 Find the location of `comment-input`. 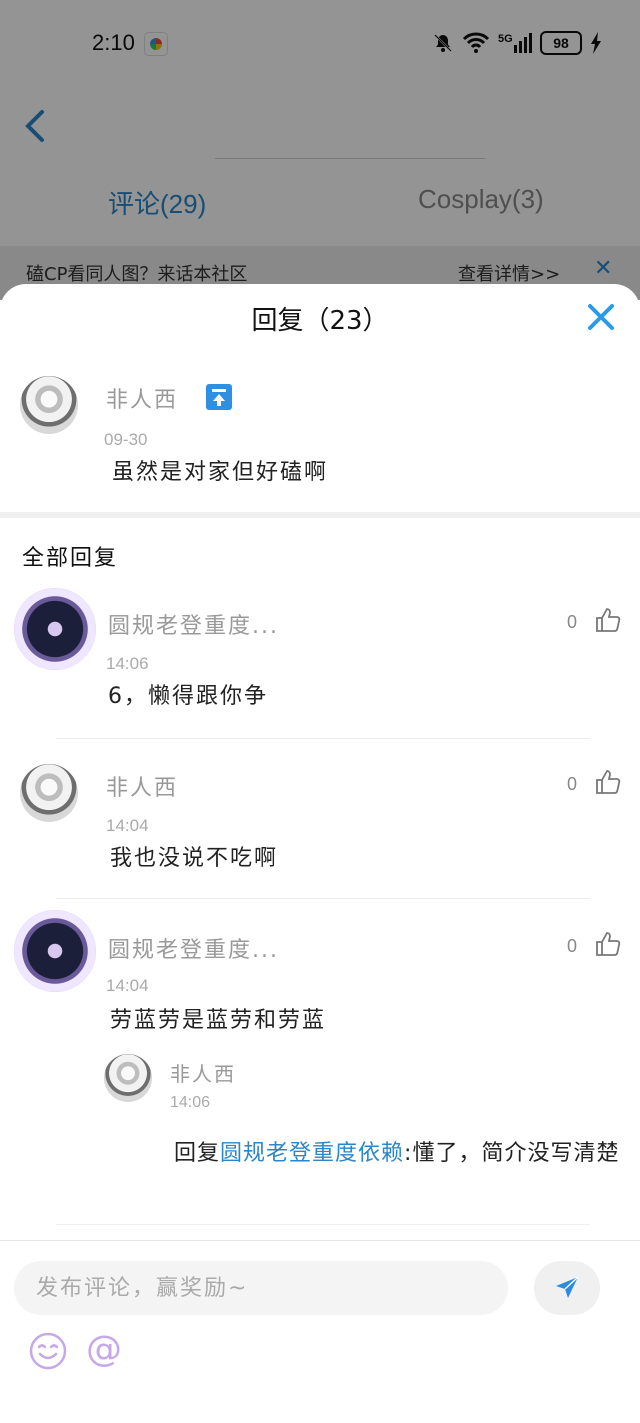

comment-input is located at coordinates (261, 1288).